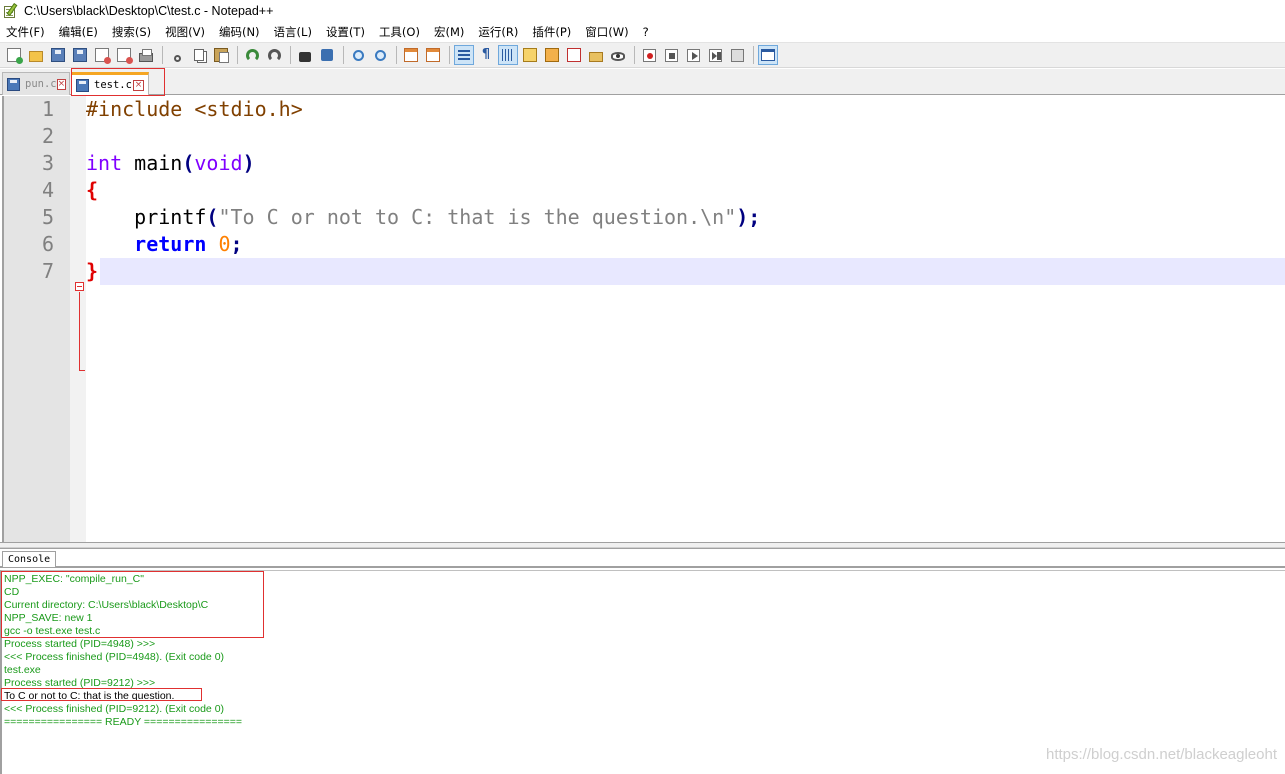 This screenshot has height=774, width=1285. I want to click on find-button, so click(305, 55).